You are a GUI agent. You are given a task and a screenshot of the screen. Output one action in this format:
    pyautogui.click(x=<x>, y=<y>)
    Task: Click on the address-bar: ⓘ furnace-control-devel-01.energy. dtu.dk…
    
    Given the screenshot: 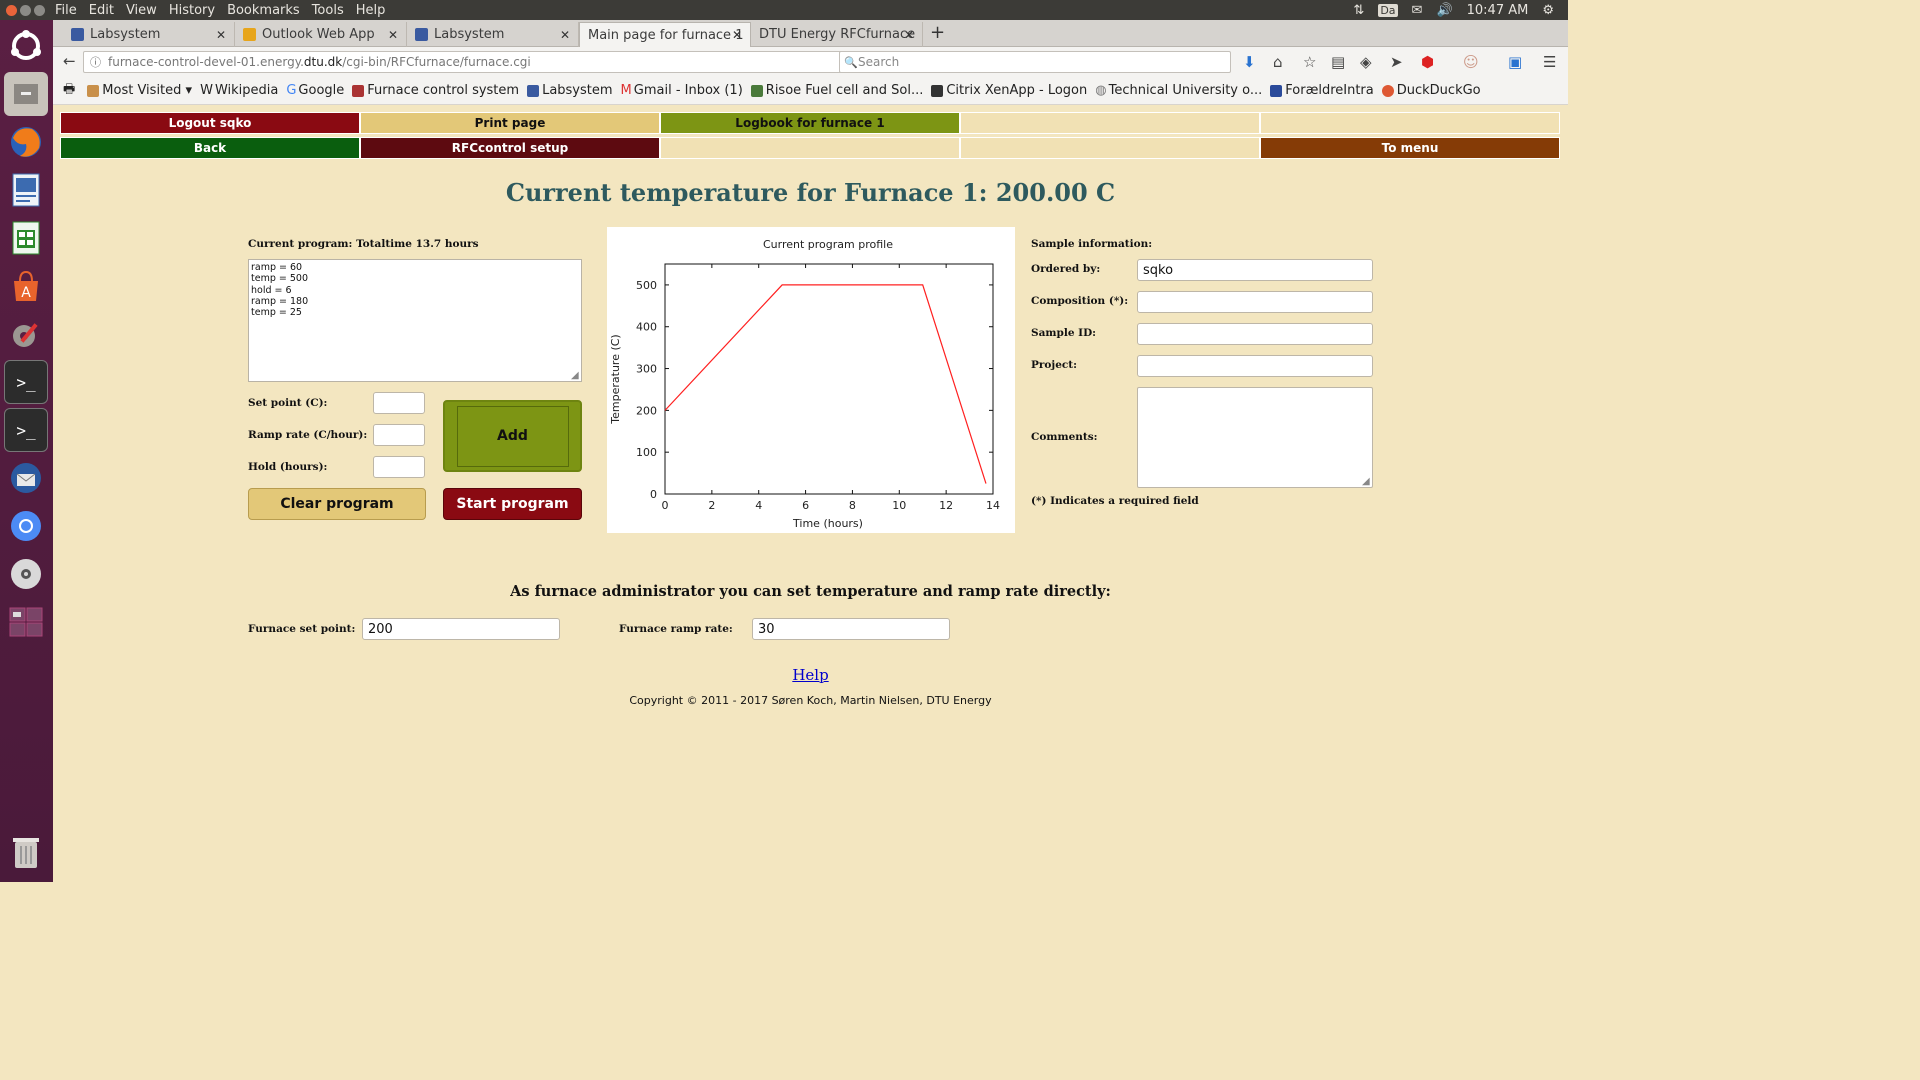 What is the action you would take?
    pyautogui.click(x=486, y=62)
    